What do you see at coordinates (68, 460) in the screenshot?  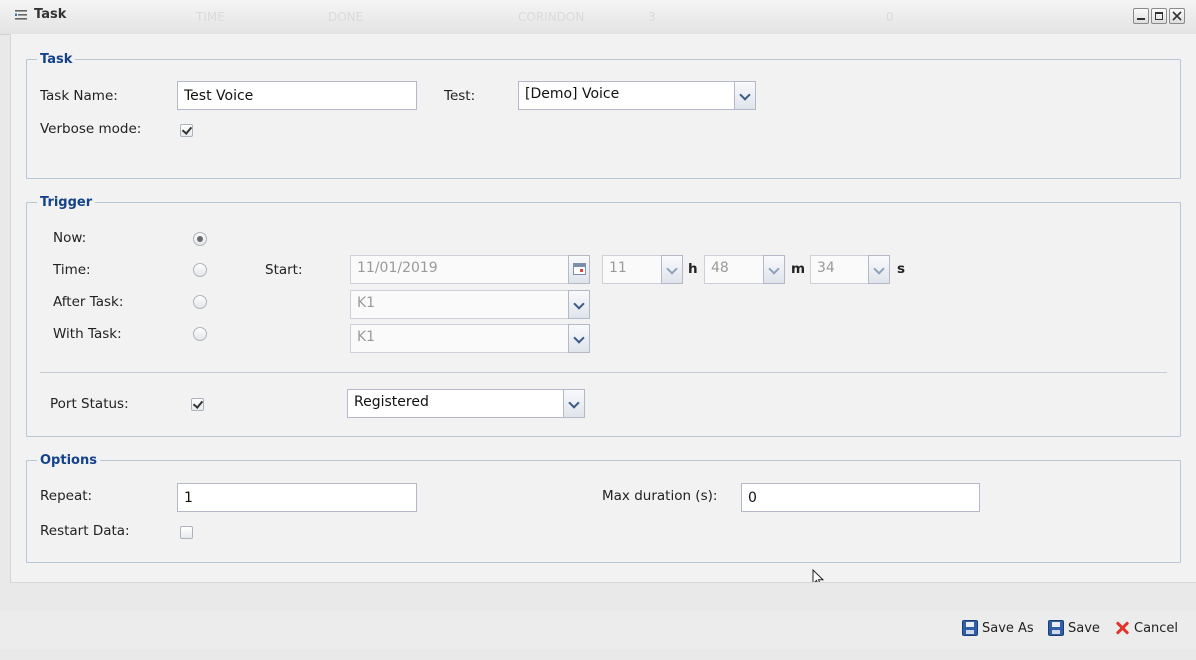 I see `options-legend: Options` at bounding box center [68, 460].